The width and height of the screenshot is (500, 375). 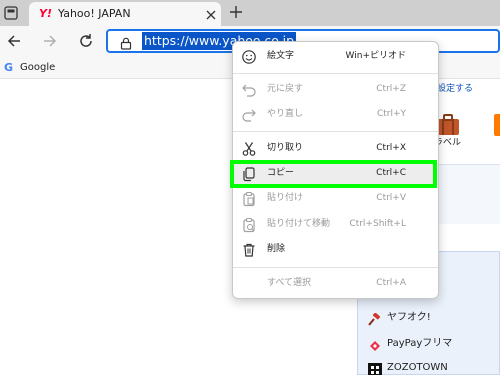 What do you see at coordinates (285, 89) in the screenshot?
I see `menu-item-label: 元に戻す` at bounding box center [285, 89].